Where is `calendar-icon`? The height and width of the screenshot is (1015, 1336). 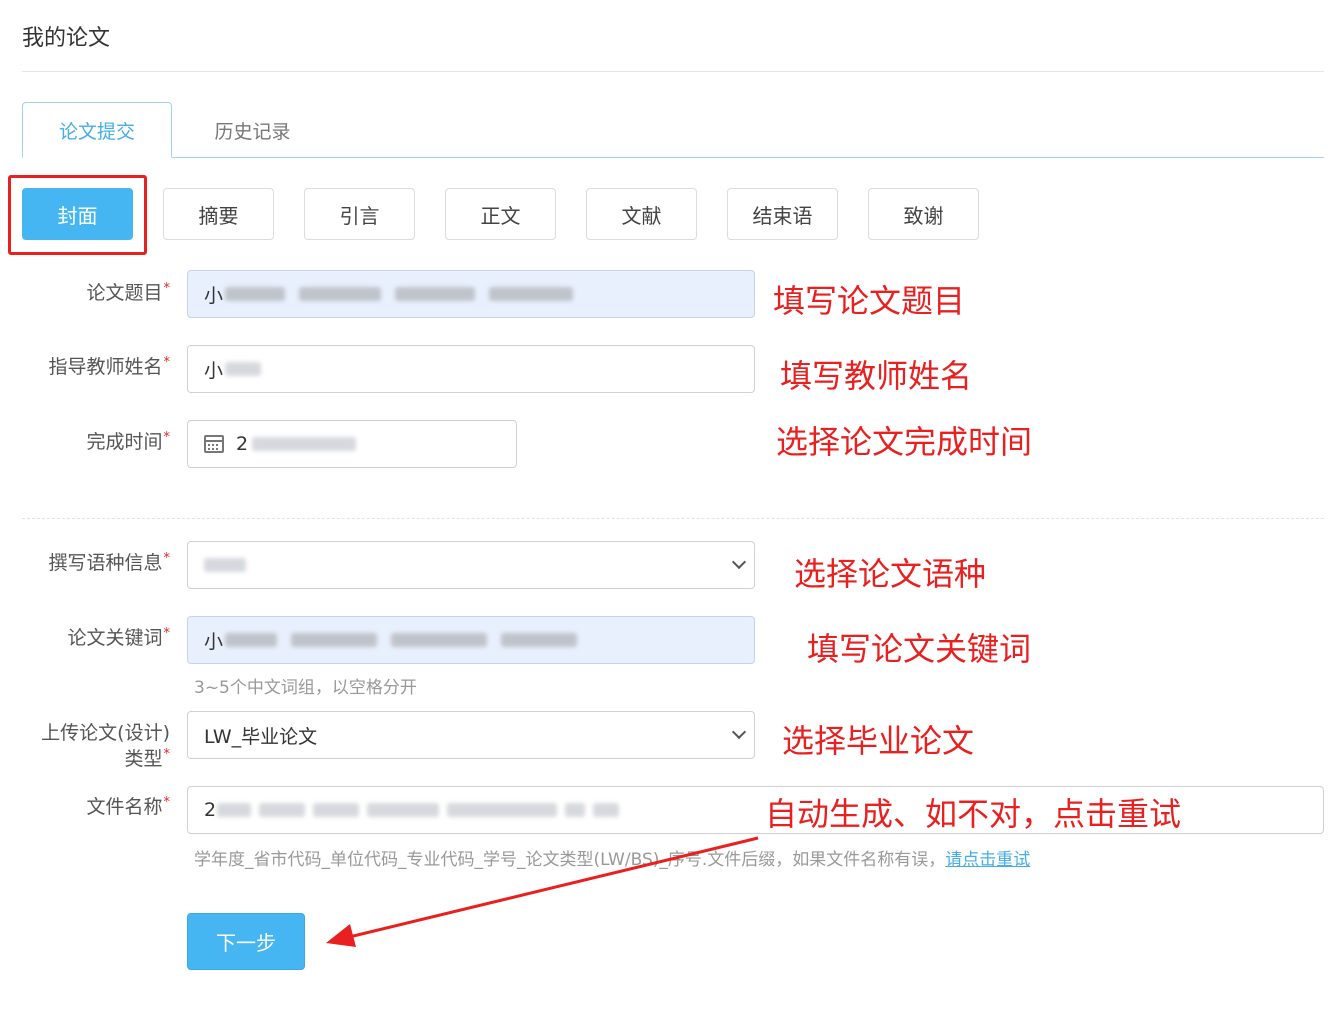
calendar-icon is located at coordinates (214, 444).